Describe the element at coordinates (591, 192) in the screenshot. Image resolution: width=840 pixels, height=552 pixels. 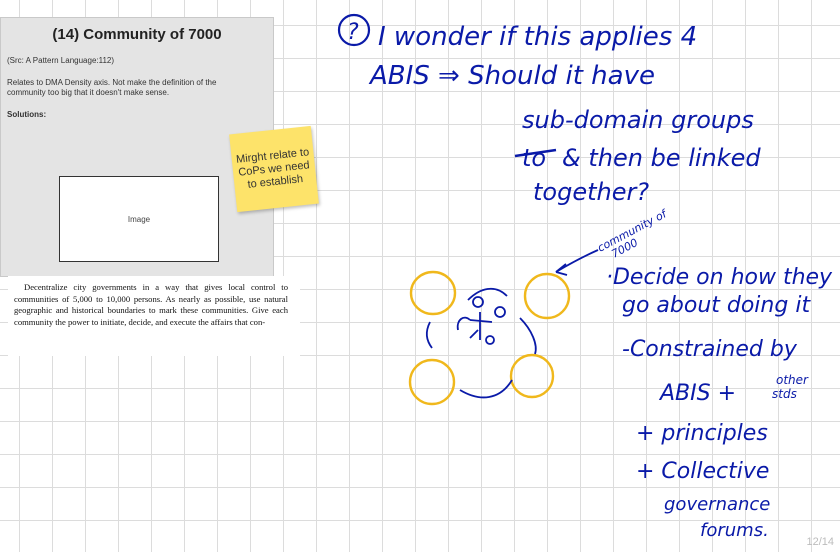
I see `note-line-5: together?` at that location.